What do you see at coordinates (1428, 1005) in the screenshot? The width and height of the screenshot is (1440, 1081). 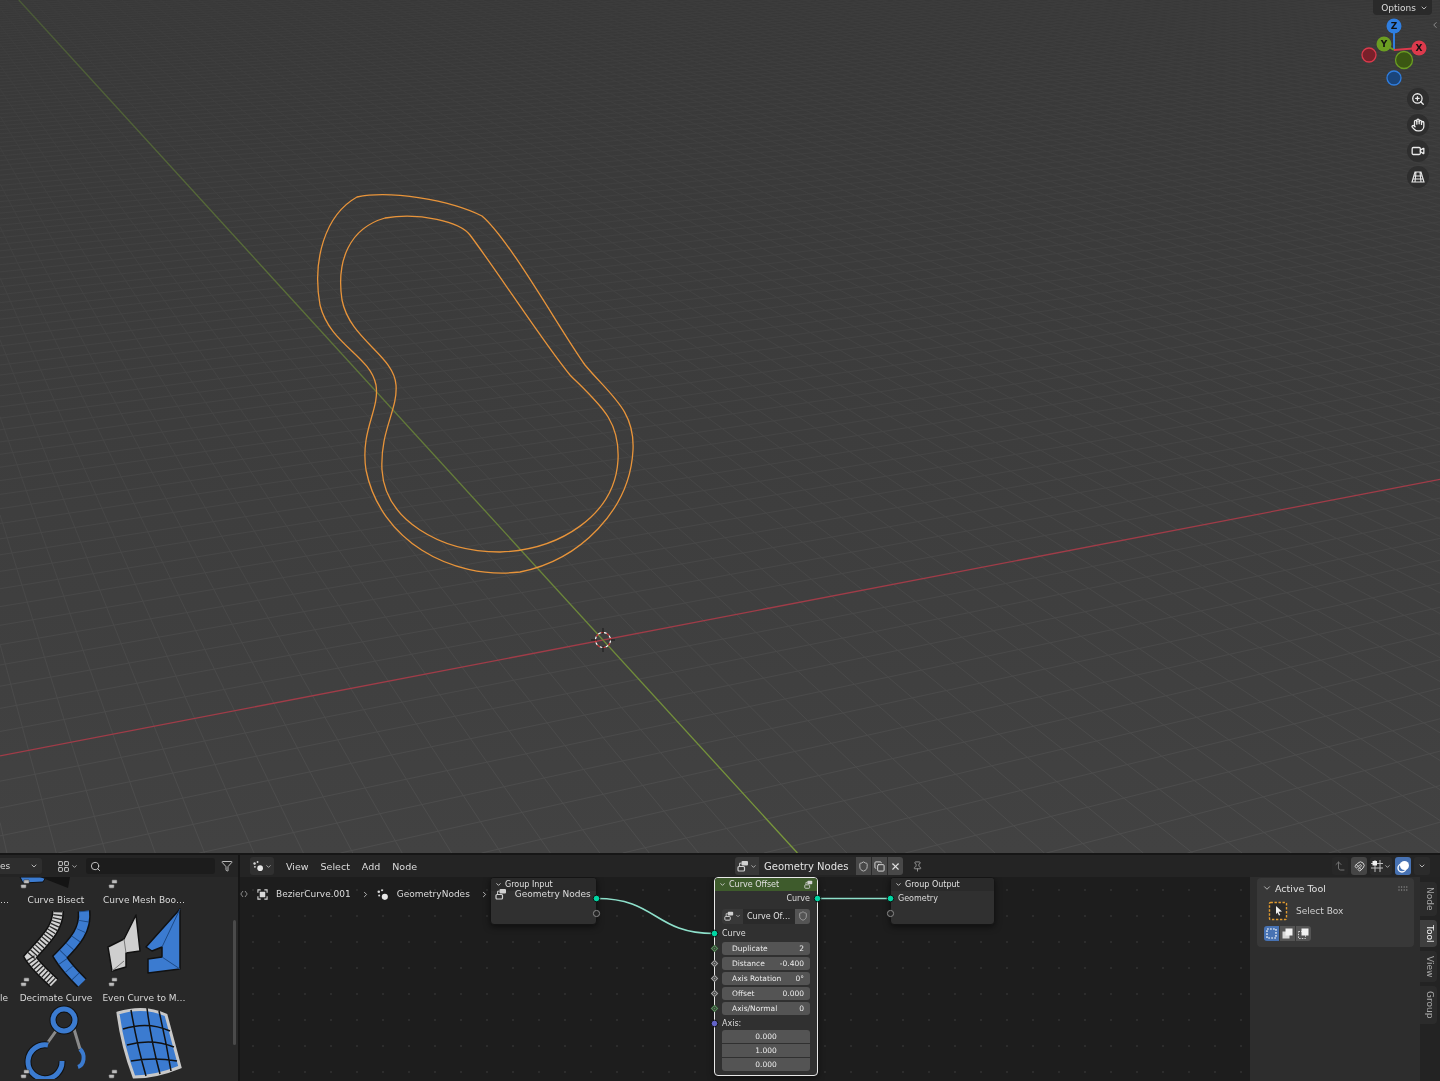 I see `sidebar-tab: Group` at bounding box center [1428, 1005].